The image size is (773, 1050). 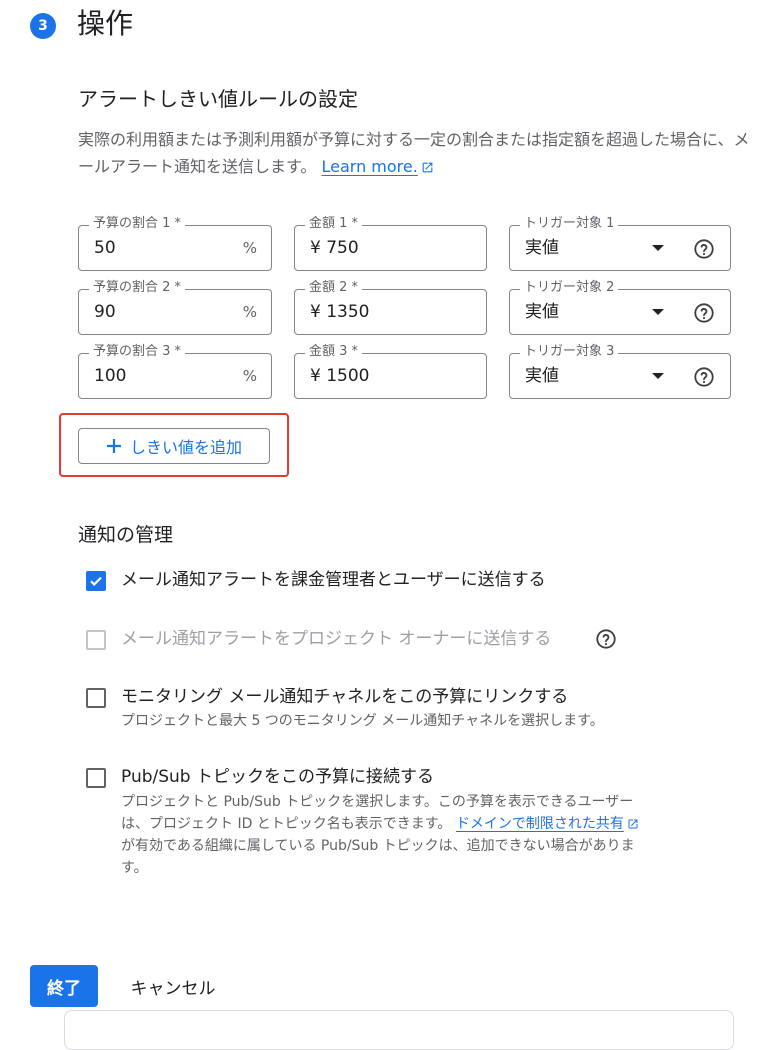 I want to click on trigger-label-3: トリガー対象 3, so click(x=569, y=352).